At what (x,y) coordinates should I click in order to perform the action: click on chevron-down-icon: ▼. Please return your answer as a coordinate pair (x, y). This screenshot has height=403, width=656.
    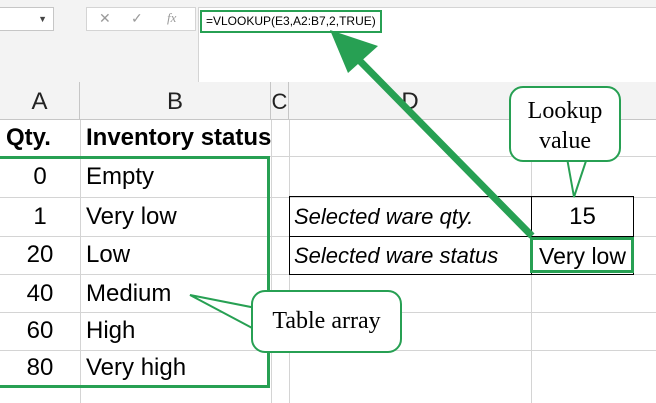
    Looking at the image, I should click on (42, 19).